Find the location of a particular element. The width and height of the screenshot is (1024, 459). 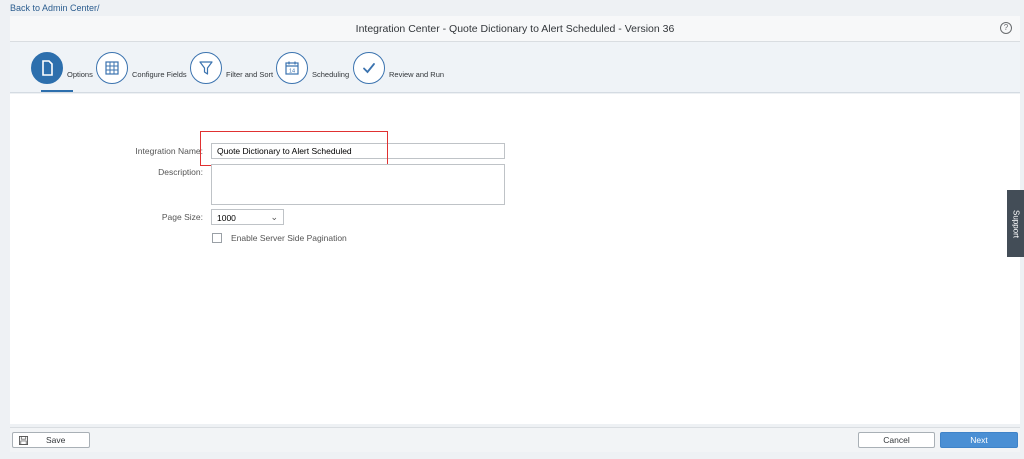

wizard-step-label: Options is located at coordinates (80, 74).